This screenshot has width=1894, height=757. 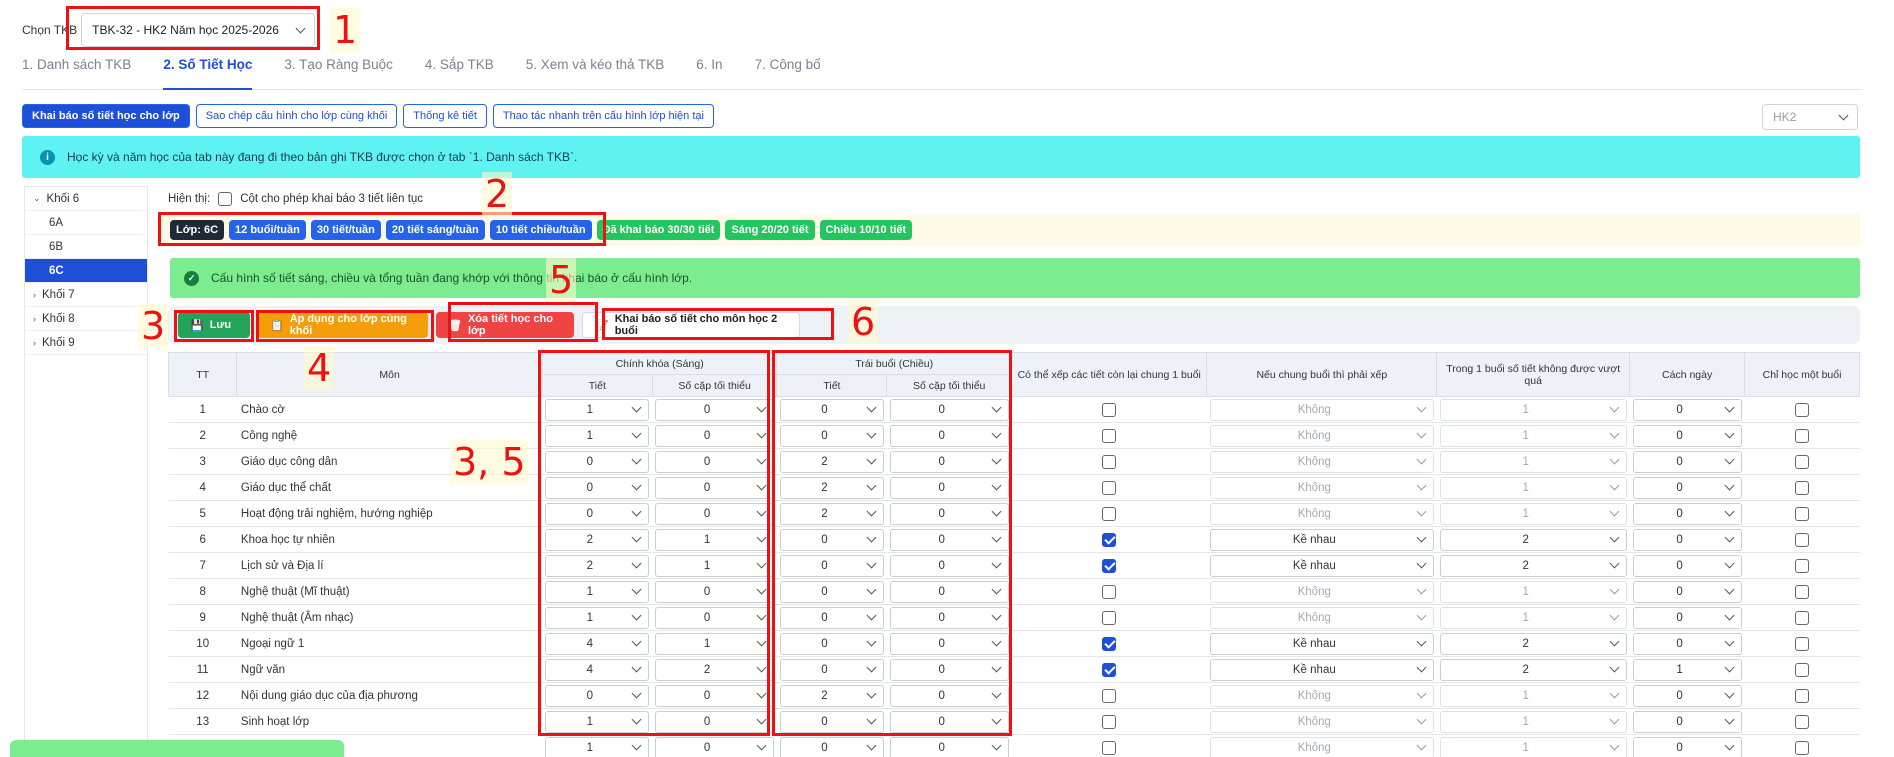 What do you see at coordinates (76, 73) in the screenshot?
I see `tab-danh-sach-tkb: 1. Danh sách TKB` at bounding box center [76, 73].